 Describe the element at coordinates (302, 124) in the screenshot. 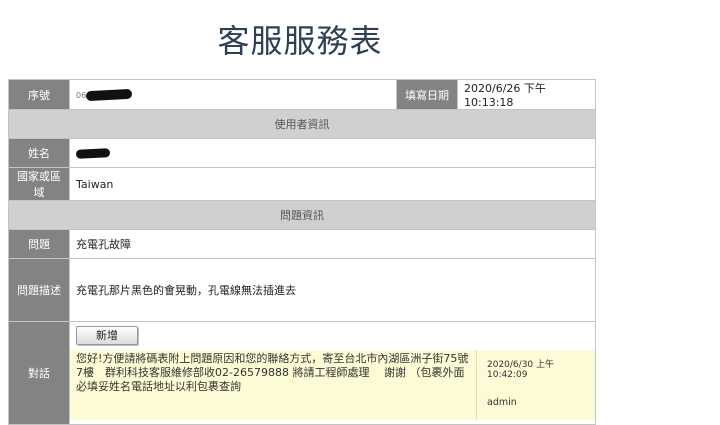

I see `user-section-header: 使用者資訊` at that location.